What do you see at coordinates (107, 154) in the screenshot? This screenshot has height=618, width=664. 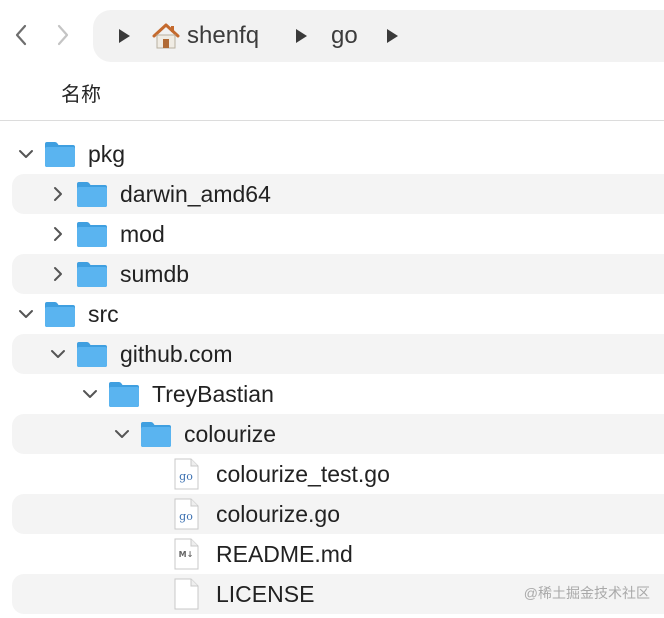 I see `item-name: pkg` at bounding box center [107, 154].